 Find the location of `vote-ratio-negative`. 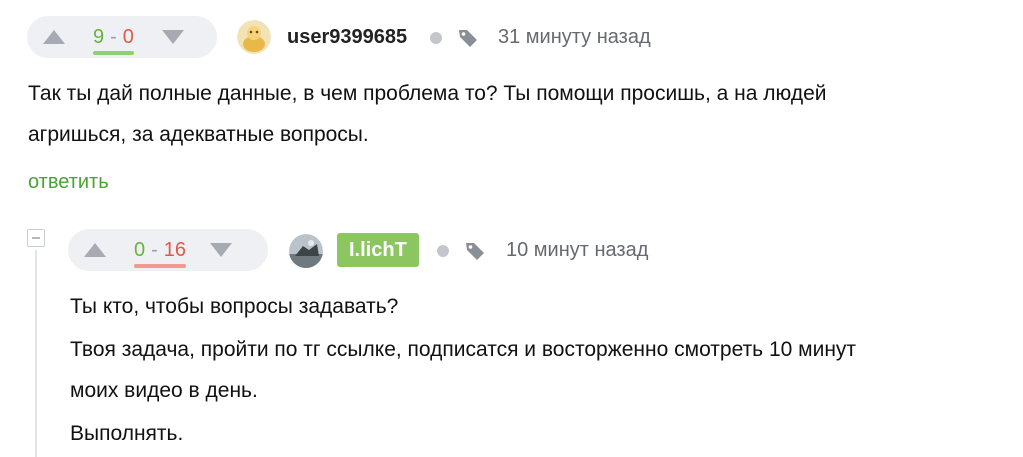

vote-ratio-negative is located at coordinates (160, 265).